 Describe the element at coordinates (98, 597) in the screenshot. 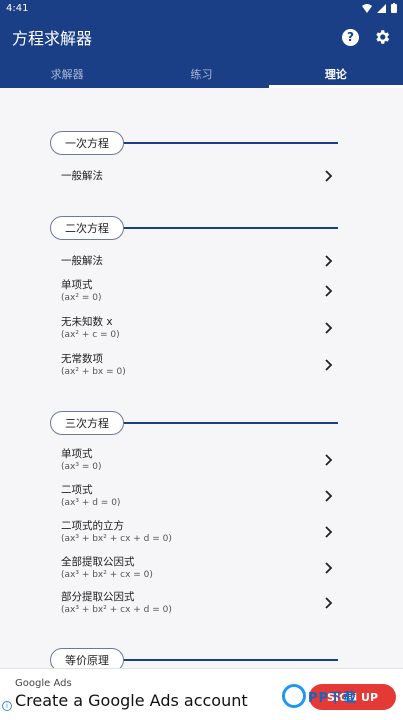

I see `item-title: 部分提取公因式` at that location.